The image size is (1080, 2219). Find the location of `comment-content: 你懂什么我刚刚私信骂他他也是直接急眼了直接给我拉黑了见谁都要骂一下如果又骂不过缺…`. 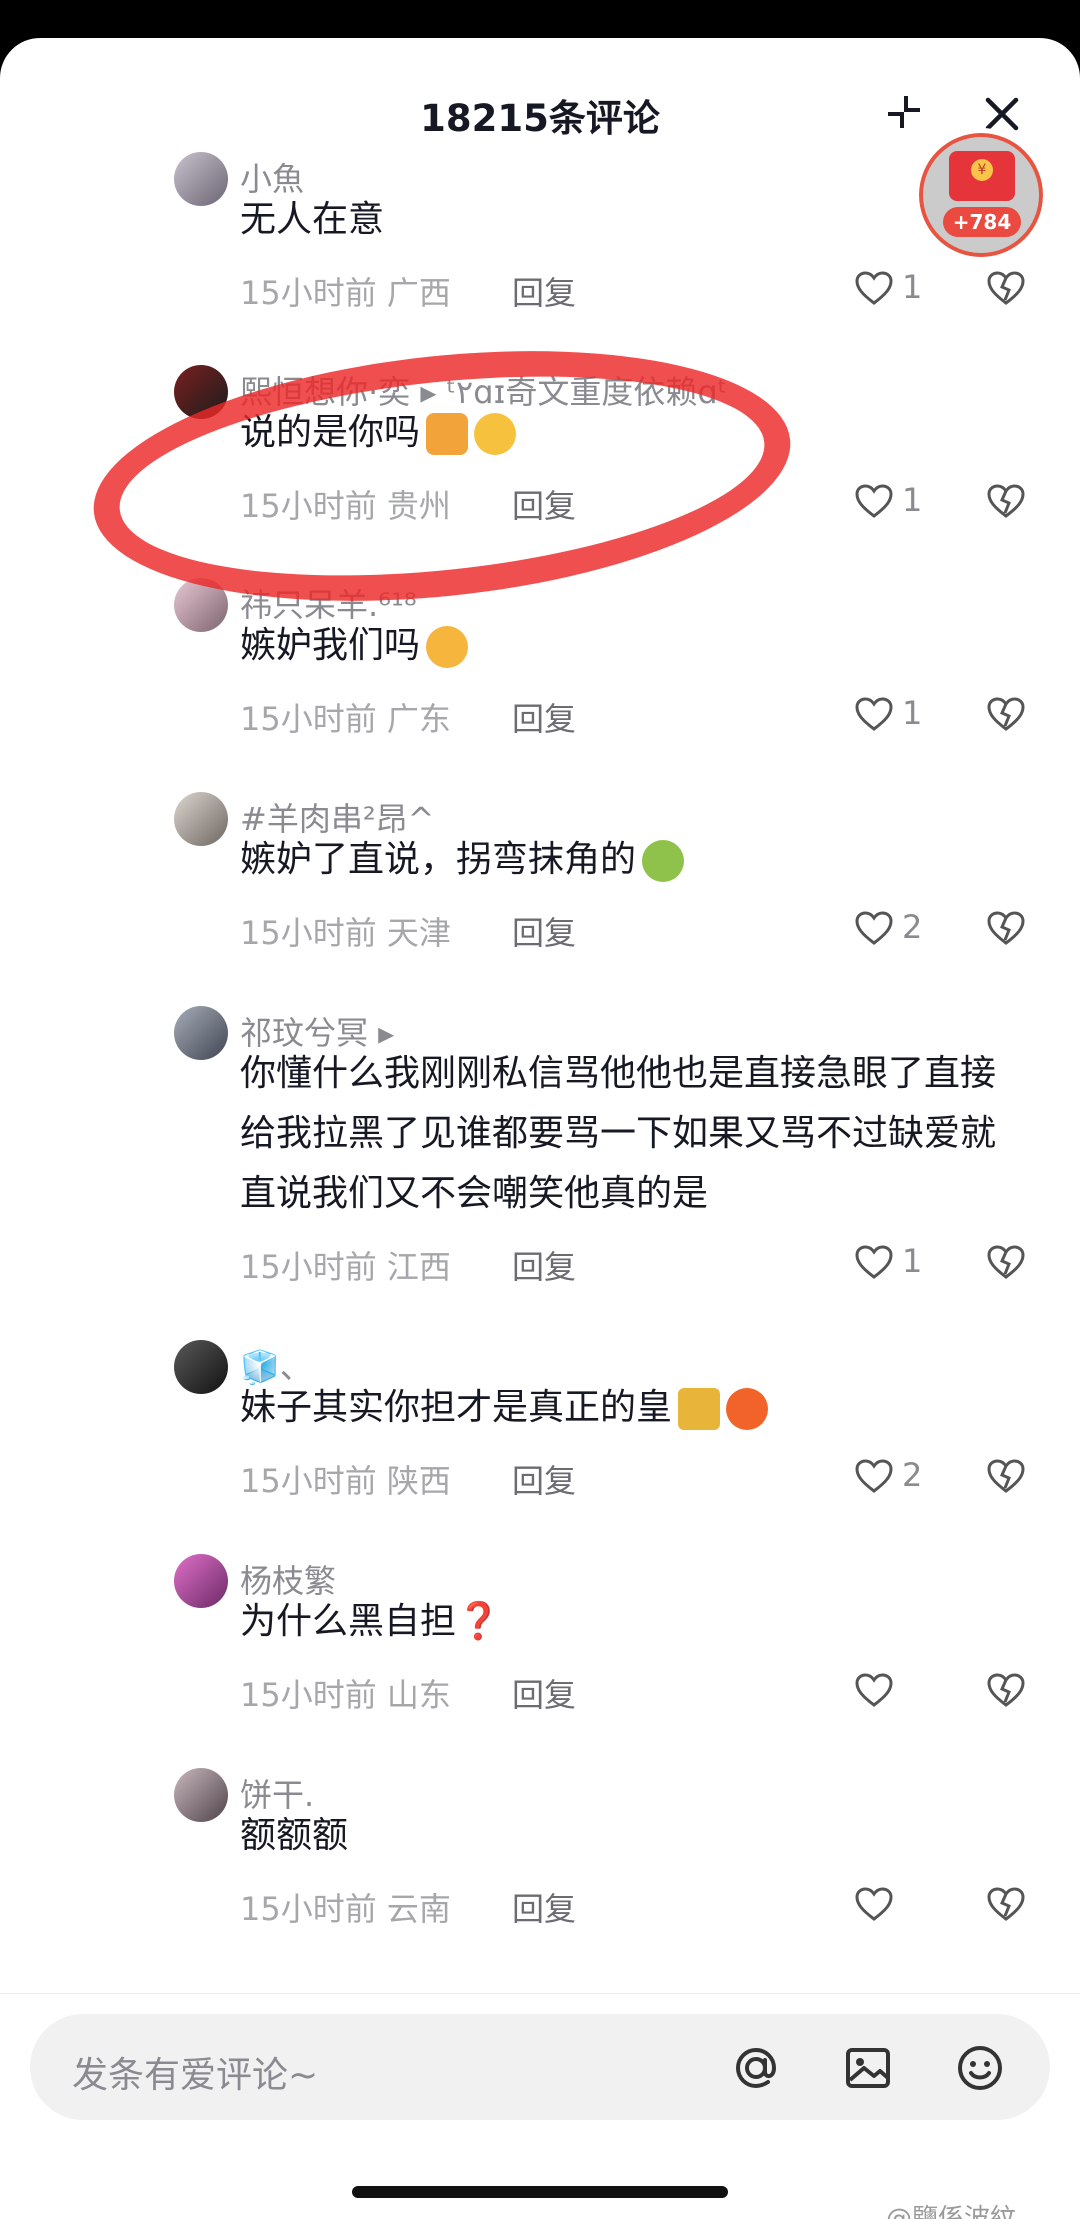

comment-content: 你懂什么我刚刚私信骂他他也是直接急眼了直接给我拉黑了见谁都要骂一下如果又骂不过缺… is located at coordinates (618, 1133).